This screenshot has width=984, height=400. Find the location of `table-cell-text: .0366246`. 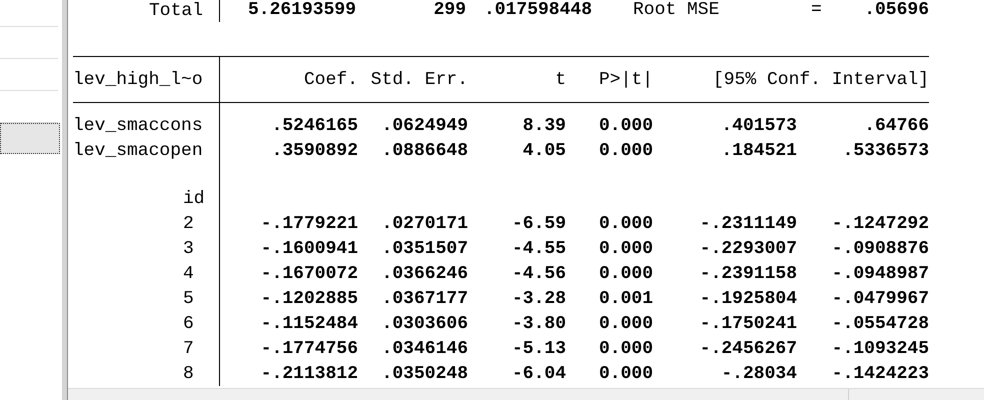

table-cell-text: .0366246 is located at coordinates (424, 274).